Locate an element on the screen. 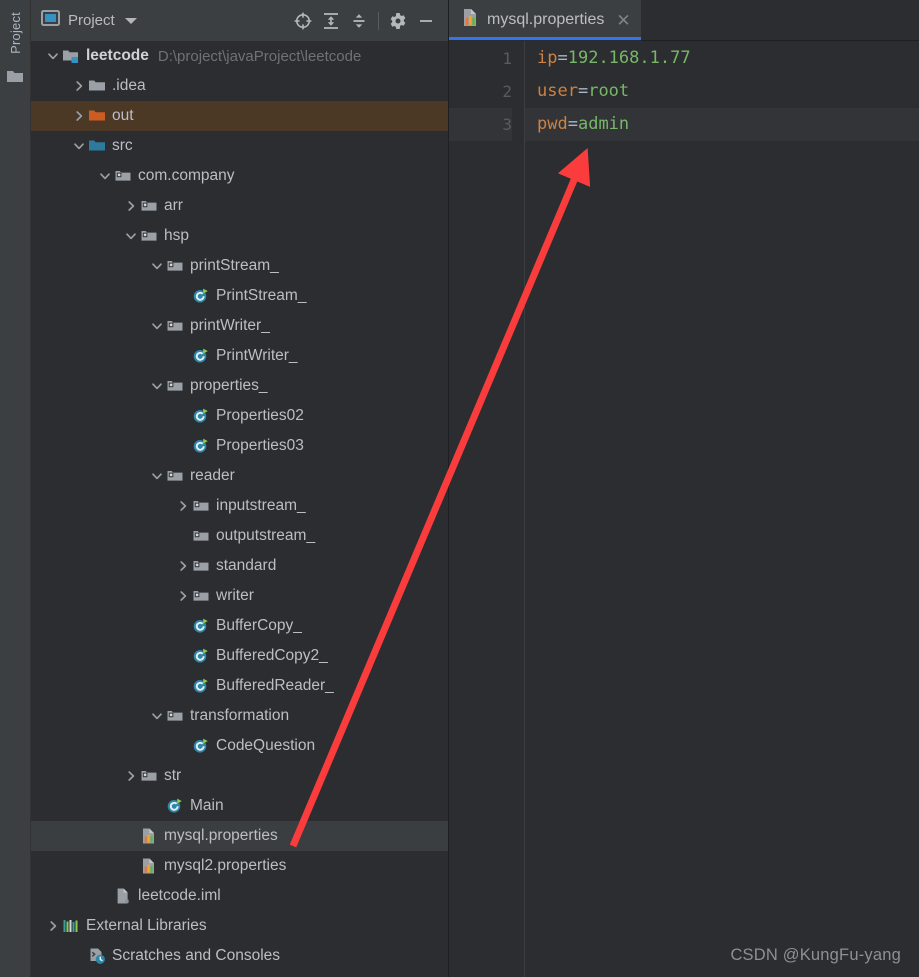 The width and height of the screenshot is (919, 977). sidebar-tab-project: Project is located at coordinates (15, 33).